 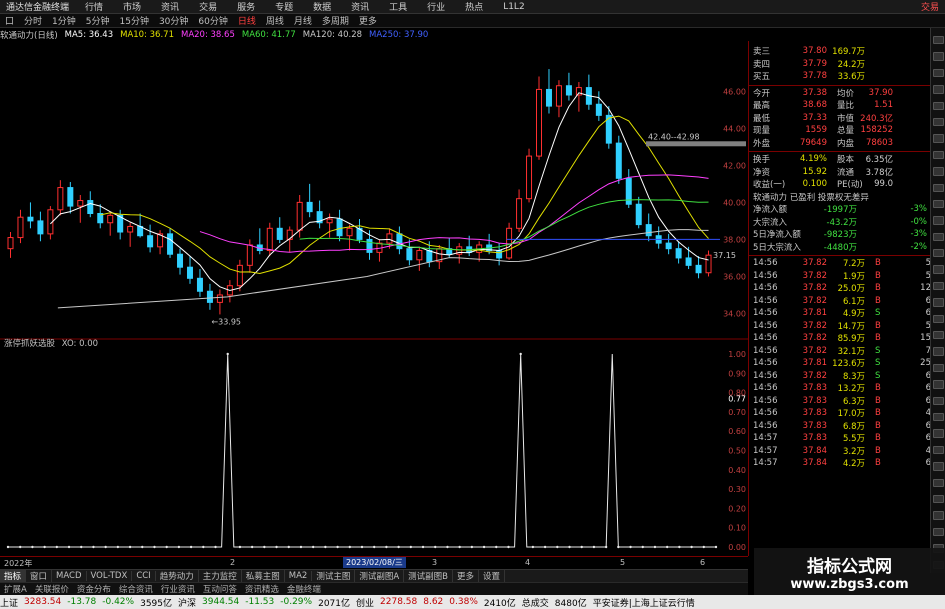 What do you see at coordinates (246, 6) in the screenshot?
I see `menu-item: 服务` at bounding box center [246, 6].